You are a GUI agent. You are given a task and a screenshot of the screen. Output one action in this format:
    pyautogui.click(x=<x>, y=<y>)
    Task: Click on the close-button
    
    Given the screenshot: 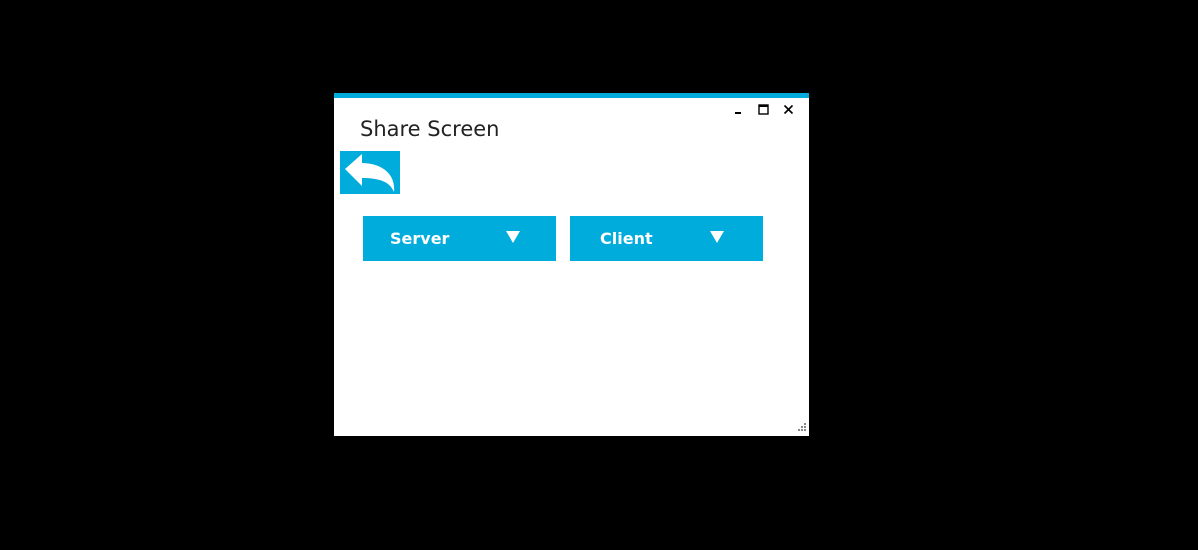 What is the action you would take?
    pyautogui.click(x=788, y=109)
    